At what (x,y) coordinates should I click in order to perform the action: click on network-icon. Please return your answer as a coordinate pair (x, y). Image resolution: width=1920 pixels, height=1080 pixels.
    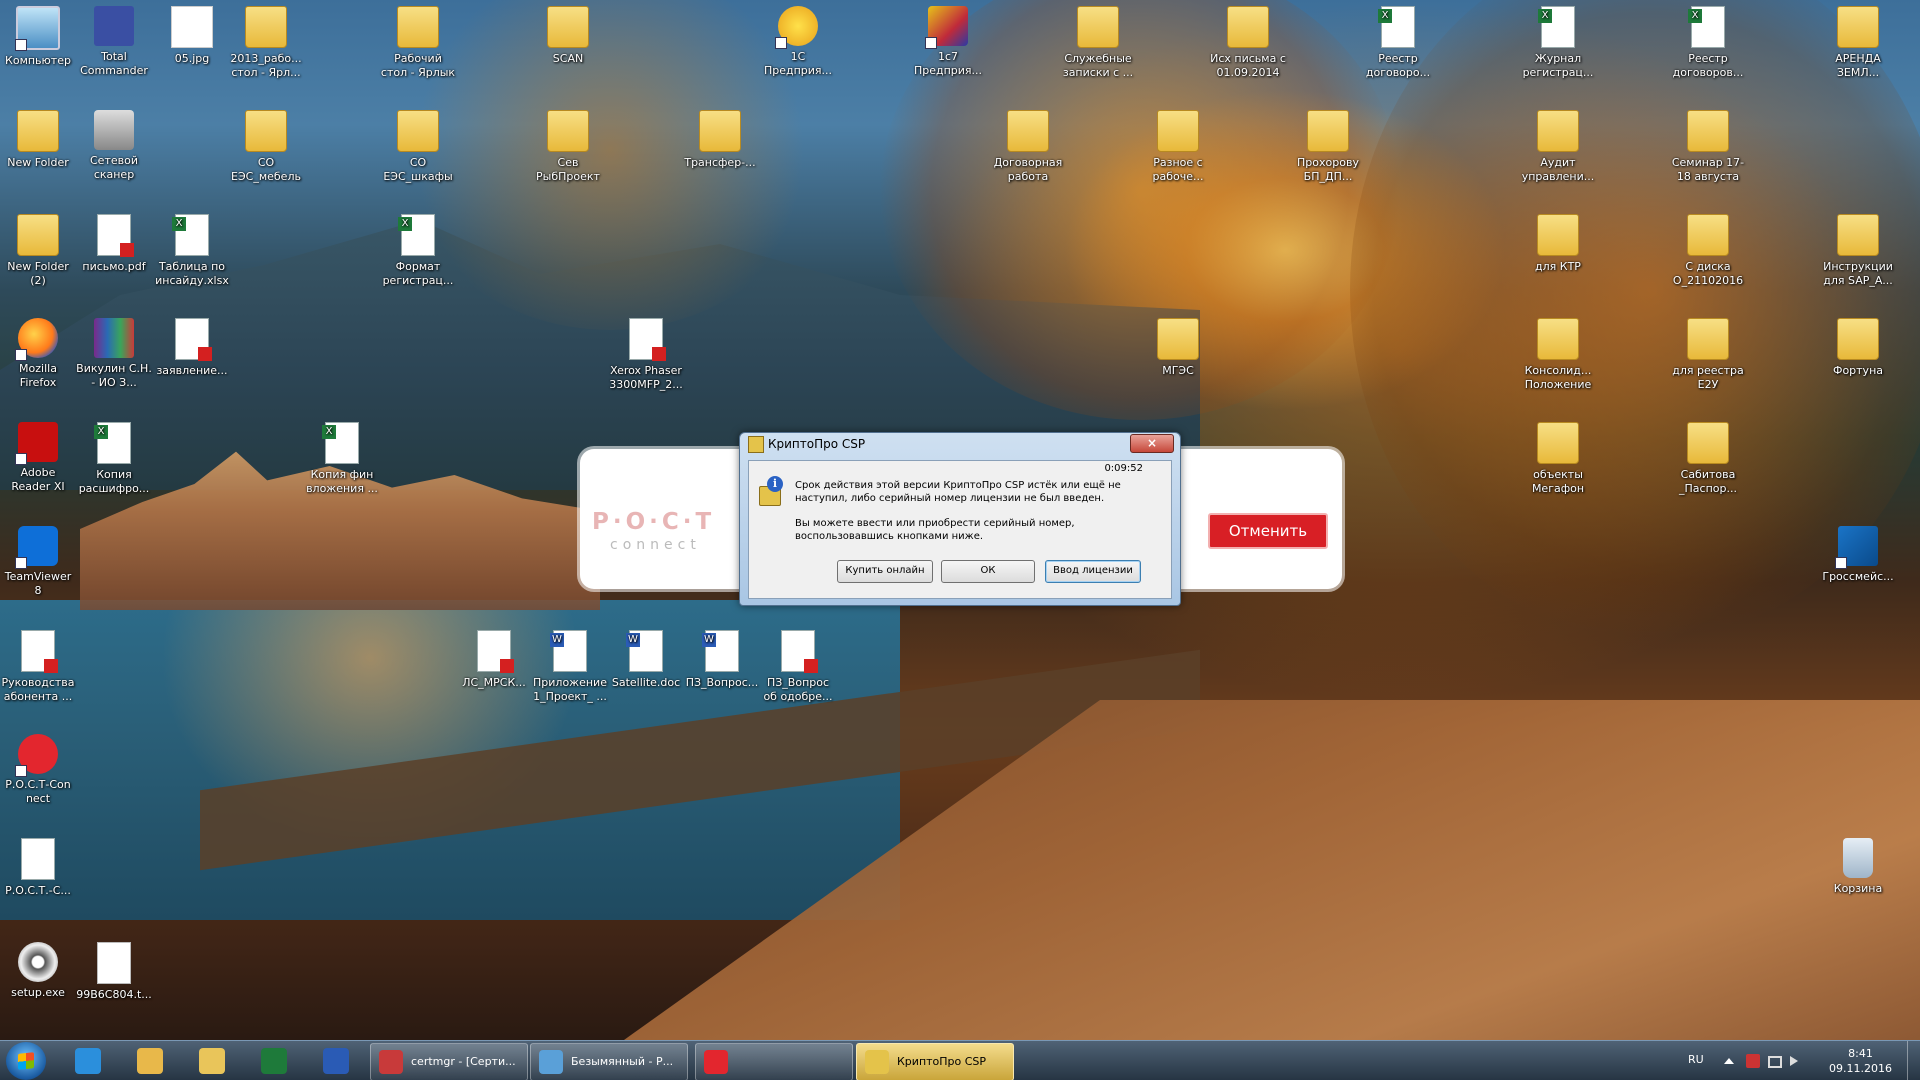
    Looking at the image, I should click on (1775, 1062).